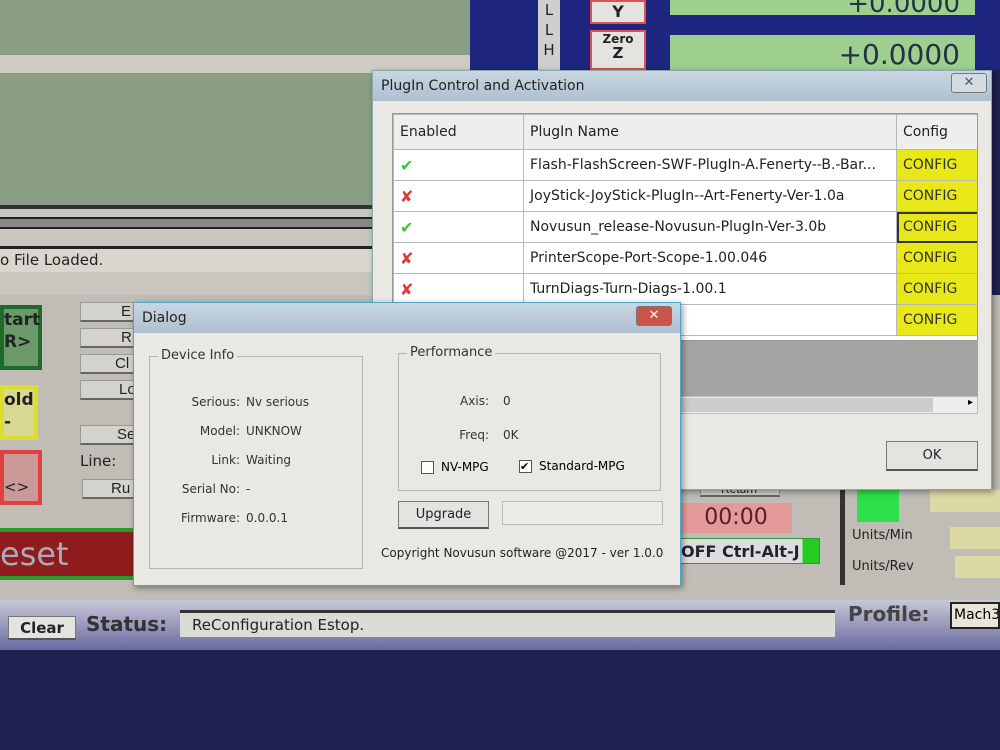 Image resolution: width=1000 pixels, height=750 pixels. I want to click on dro-z: +0.0000, so click(822, 53).